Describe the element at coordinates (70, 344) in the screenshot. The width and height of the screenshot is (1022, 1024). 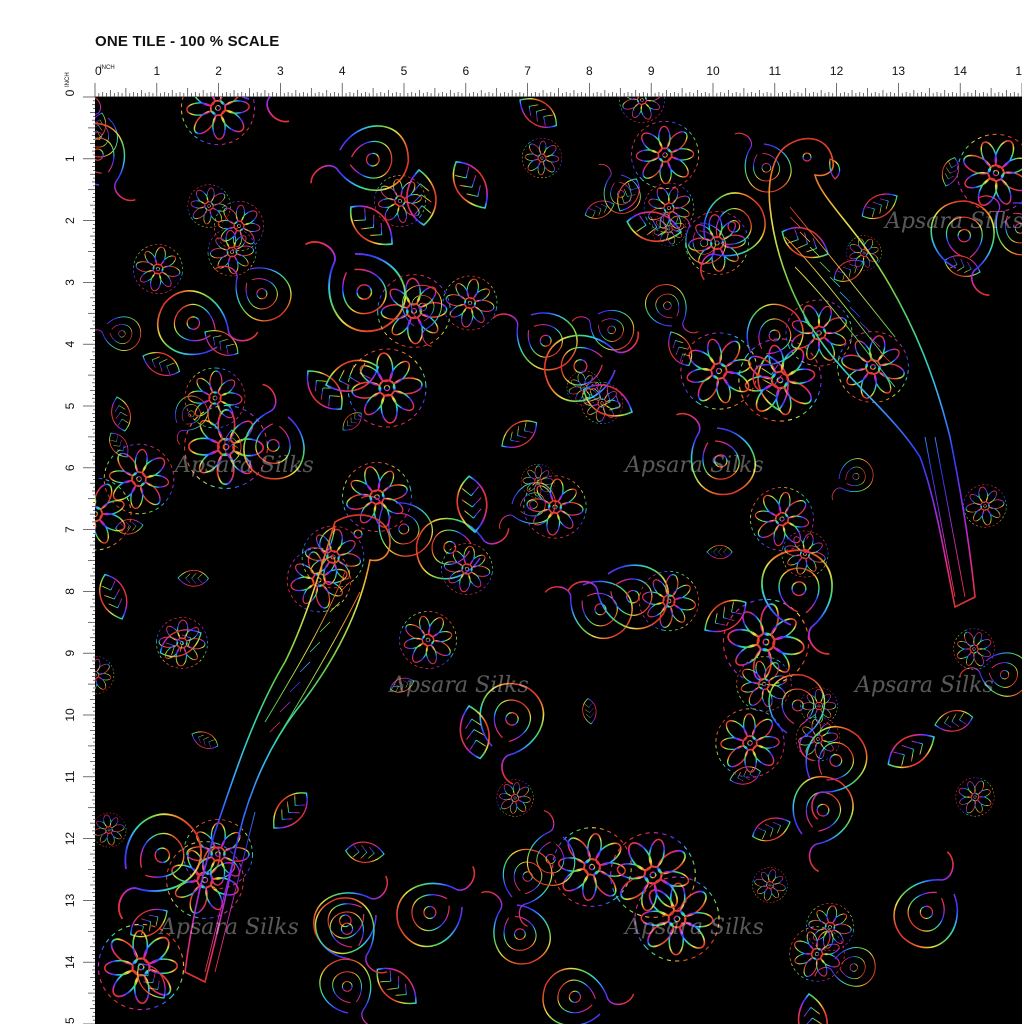
I see `ruler-label: 4` at that location.